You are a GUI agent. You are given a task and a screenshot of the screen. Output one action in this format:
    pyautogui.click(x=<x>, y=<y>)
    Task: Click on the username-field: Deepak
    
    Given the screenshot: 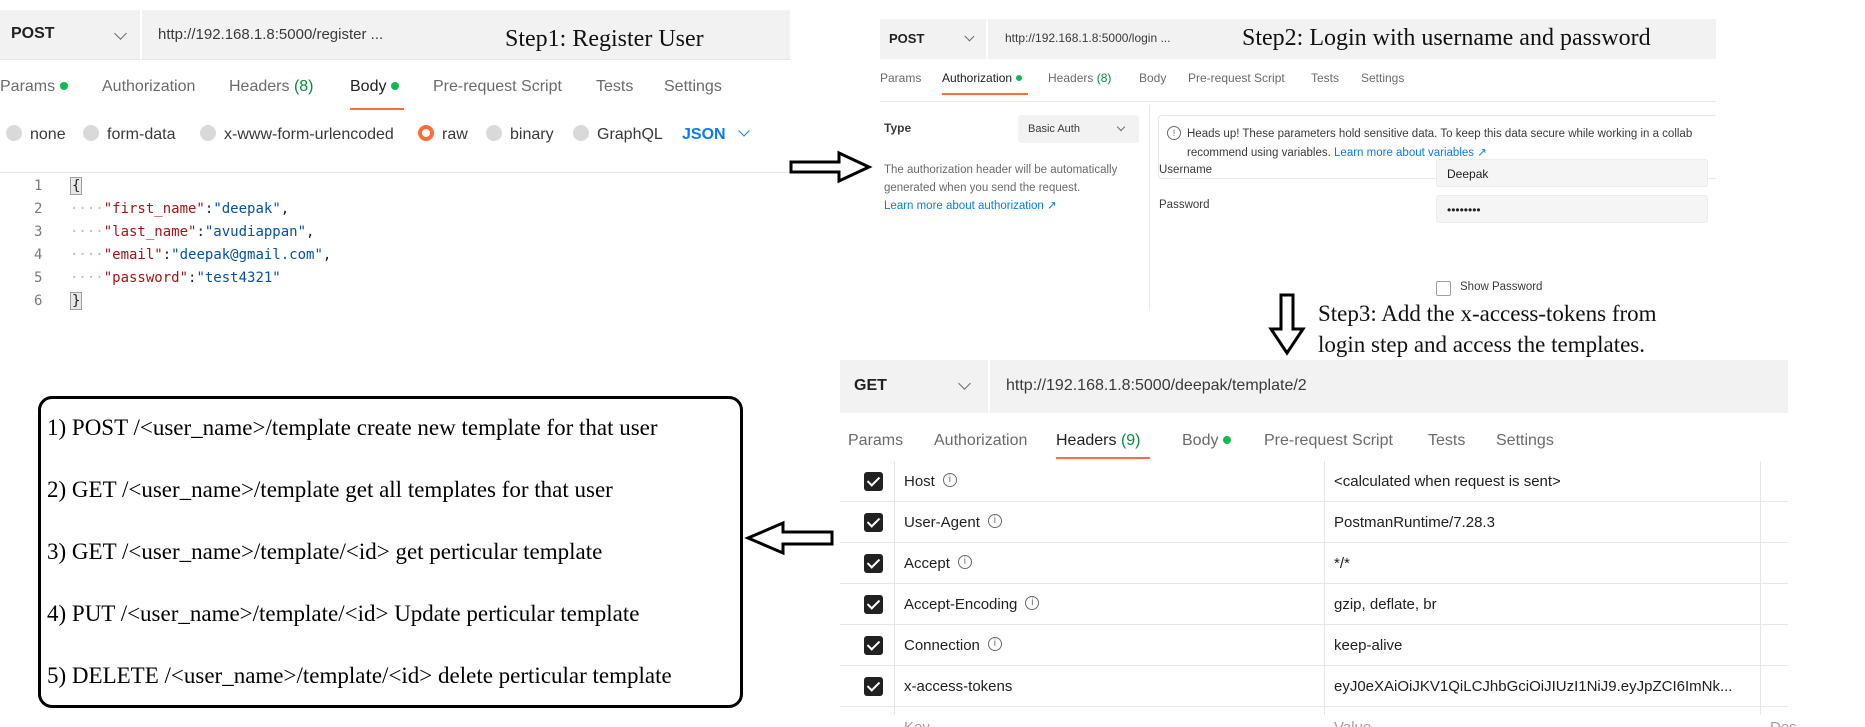 What is the action you would take?
    pyautogui.click(x=1572, y=173)
    